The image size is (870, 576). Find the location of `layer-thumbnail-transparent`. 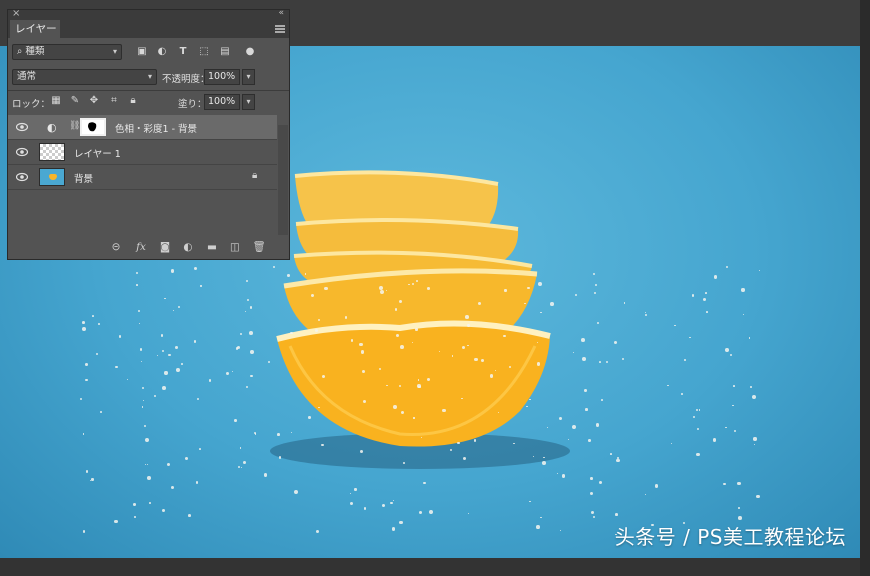

layer-thumbnail-transparent is located at coordinates (52, 152).